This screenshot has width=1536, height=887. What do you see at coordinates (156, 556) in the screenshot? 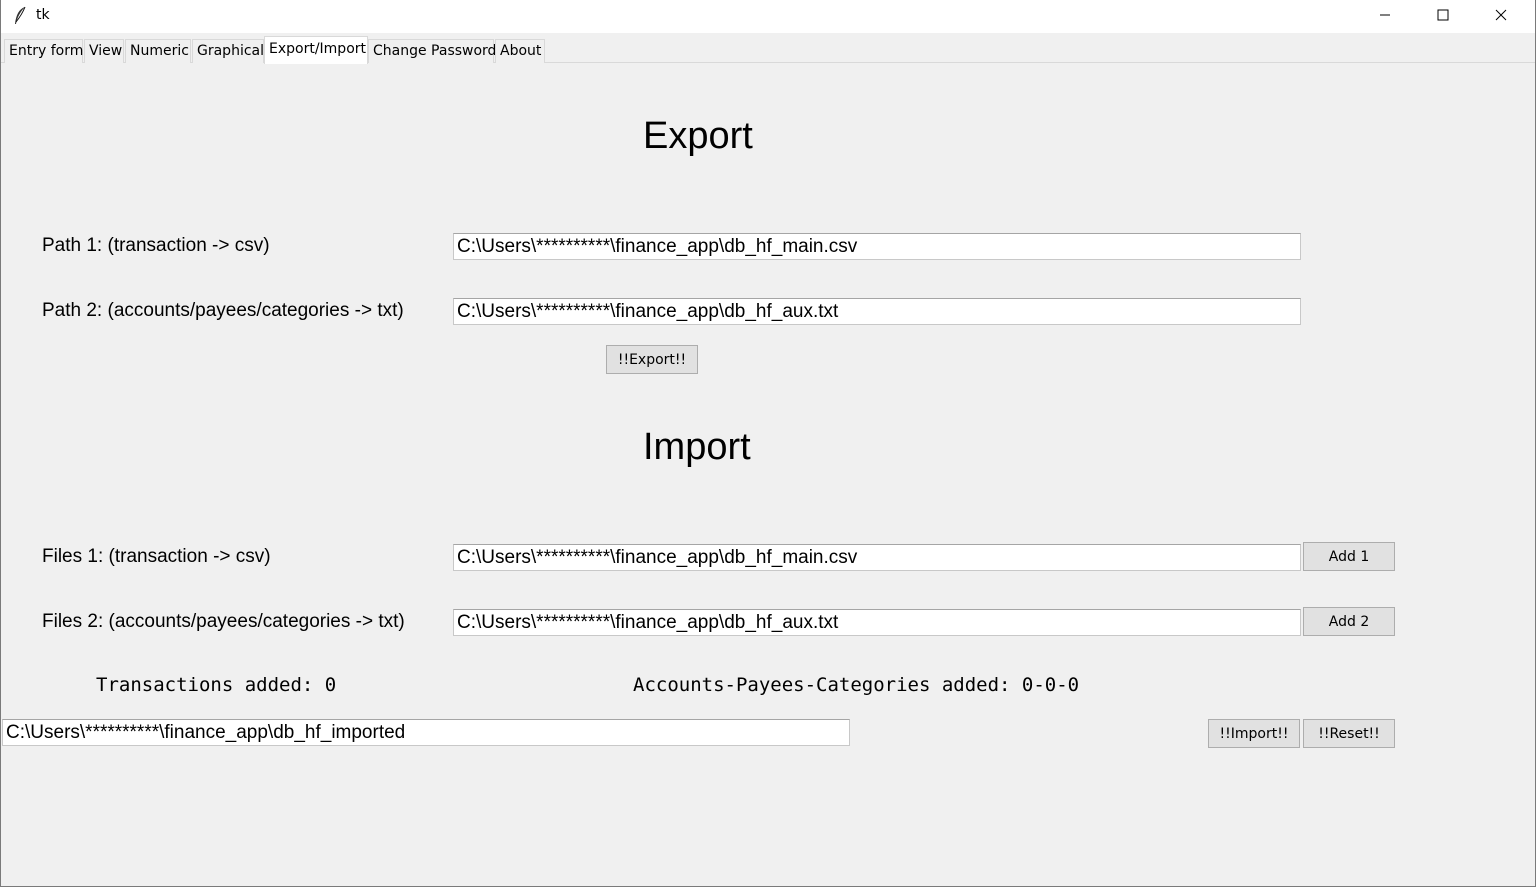
I see `files1-label: Files 1: (transaction -> csv)` at bounding box center [156, 556].